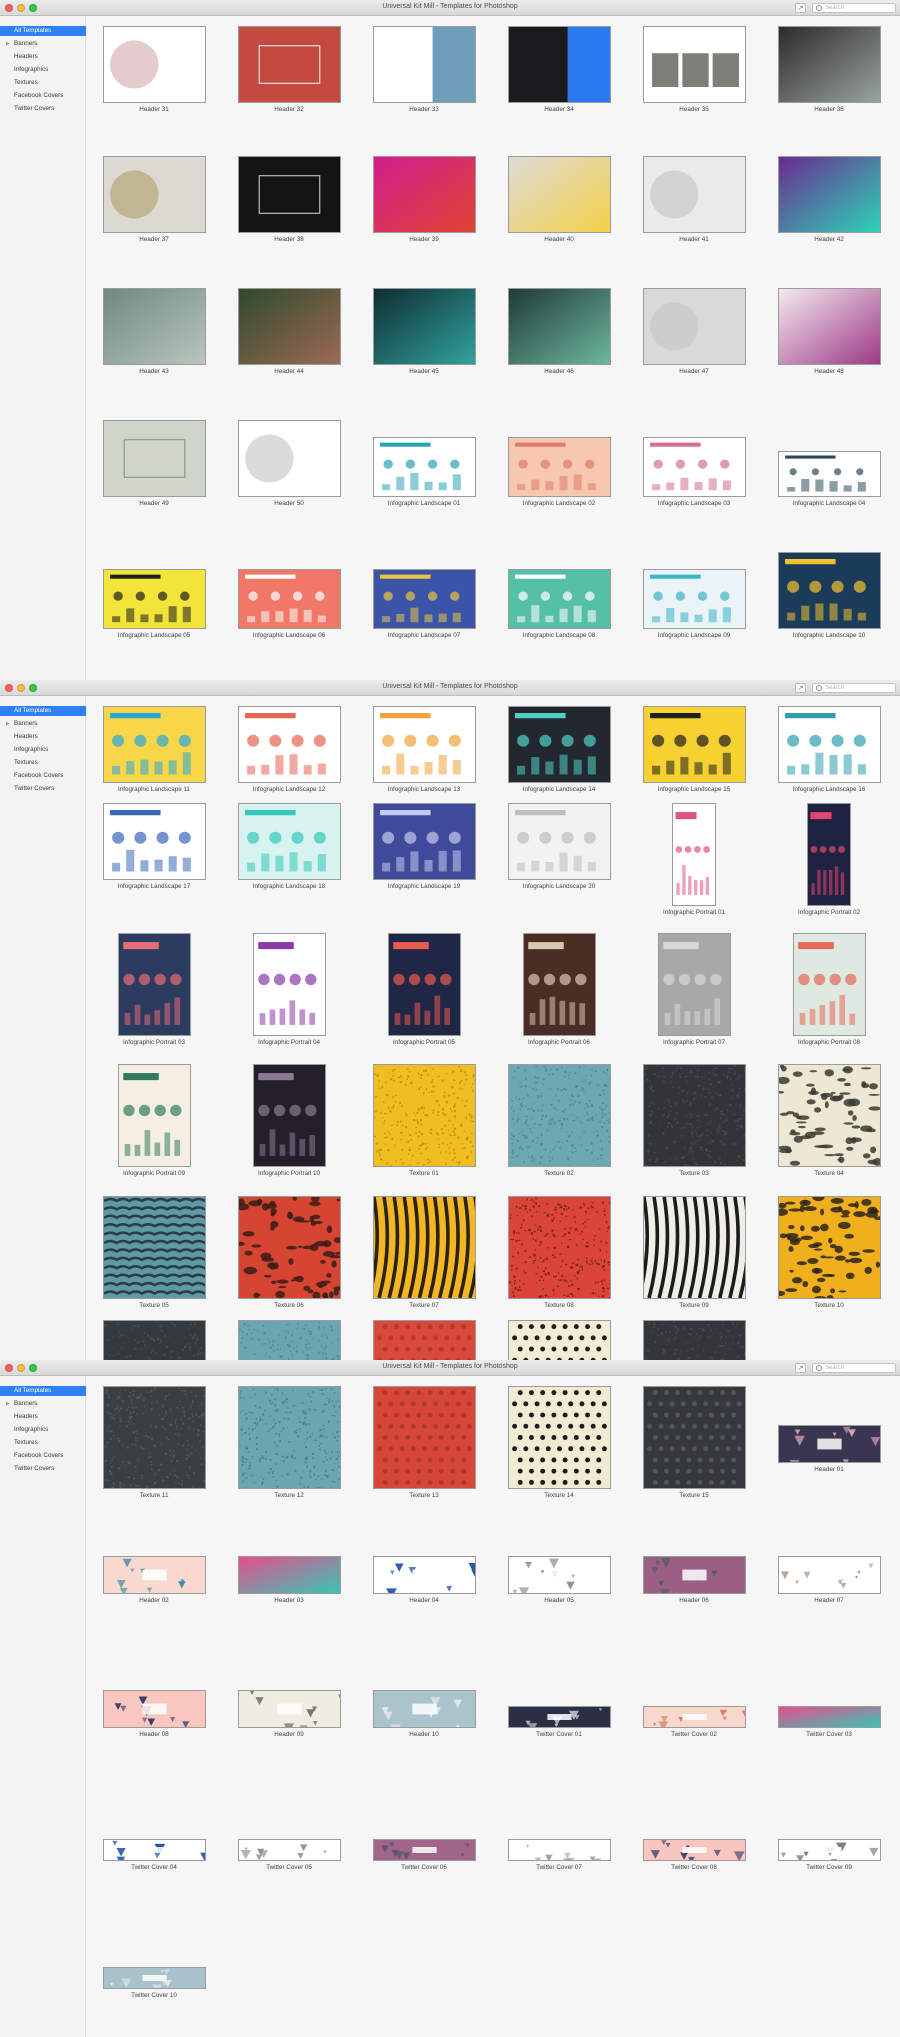  What do you see at coordinates (829, 479) in the screenshot?
I see `template-item: Infographic Landscape 04` at bounding box center [829, 479].